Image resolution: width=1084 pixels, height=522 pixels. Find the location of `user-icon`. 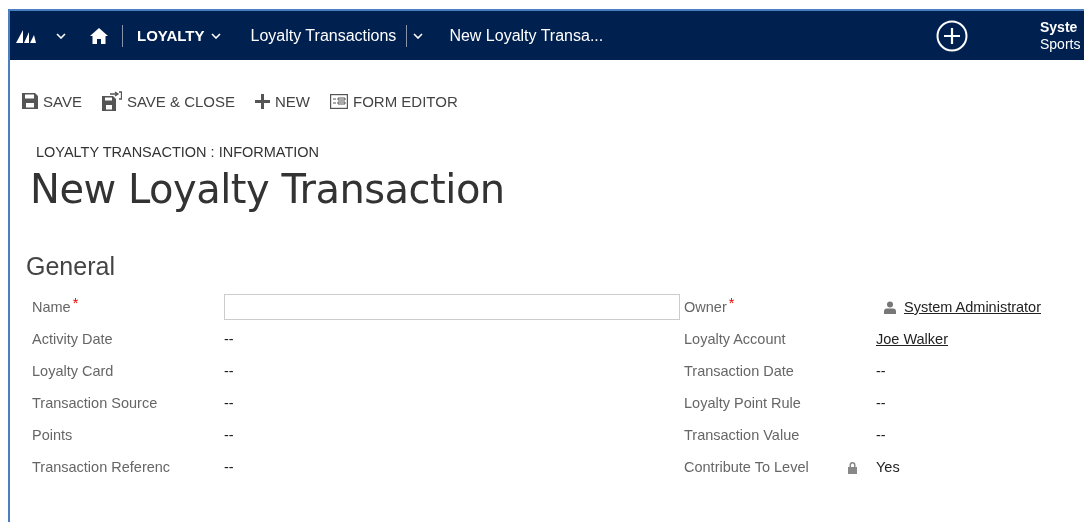

user-icon is located at coordinates (890, 307).